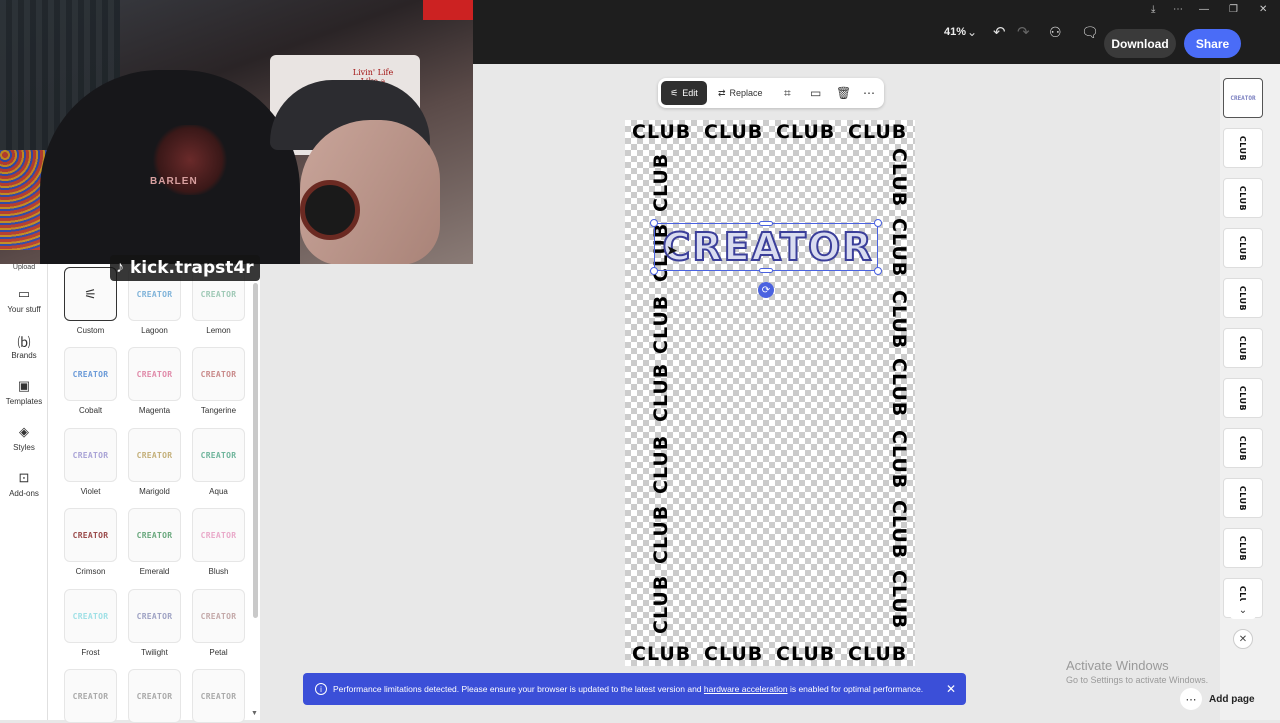 Image resolution: width=1280 pixels, height=723 pixels. Describe the element at coordinates (24, 342) in the screenshot. I see `brands-icon: ⒝` at that location.